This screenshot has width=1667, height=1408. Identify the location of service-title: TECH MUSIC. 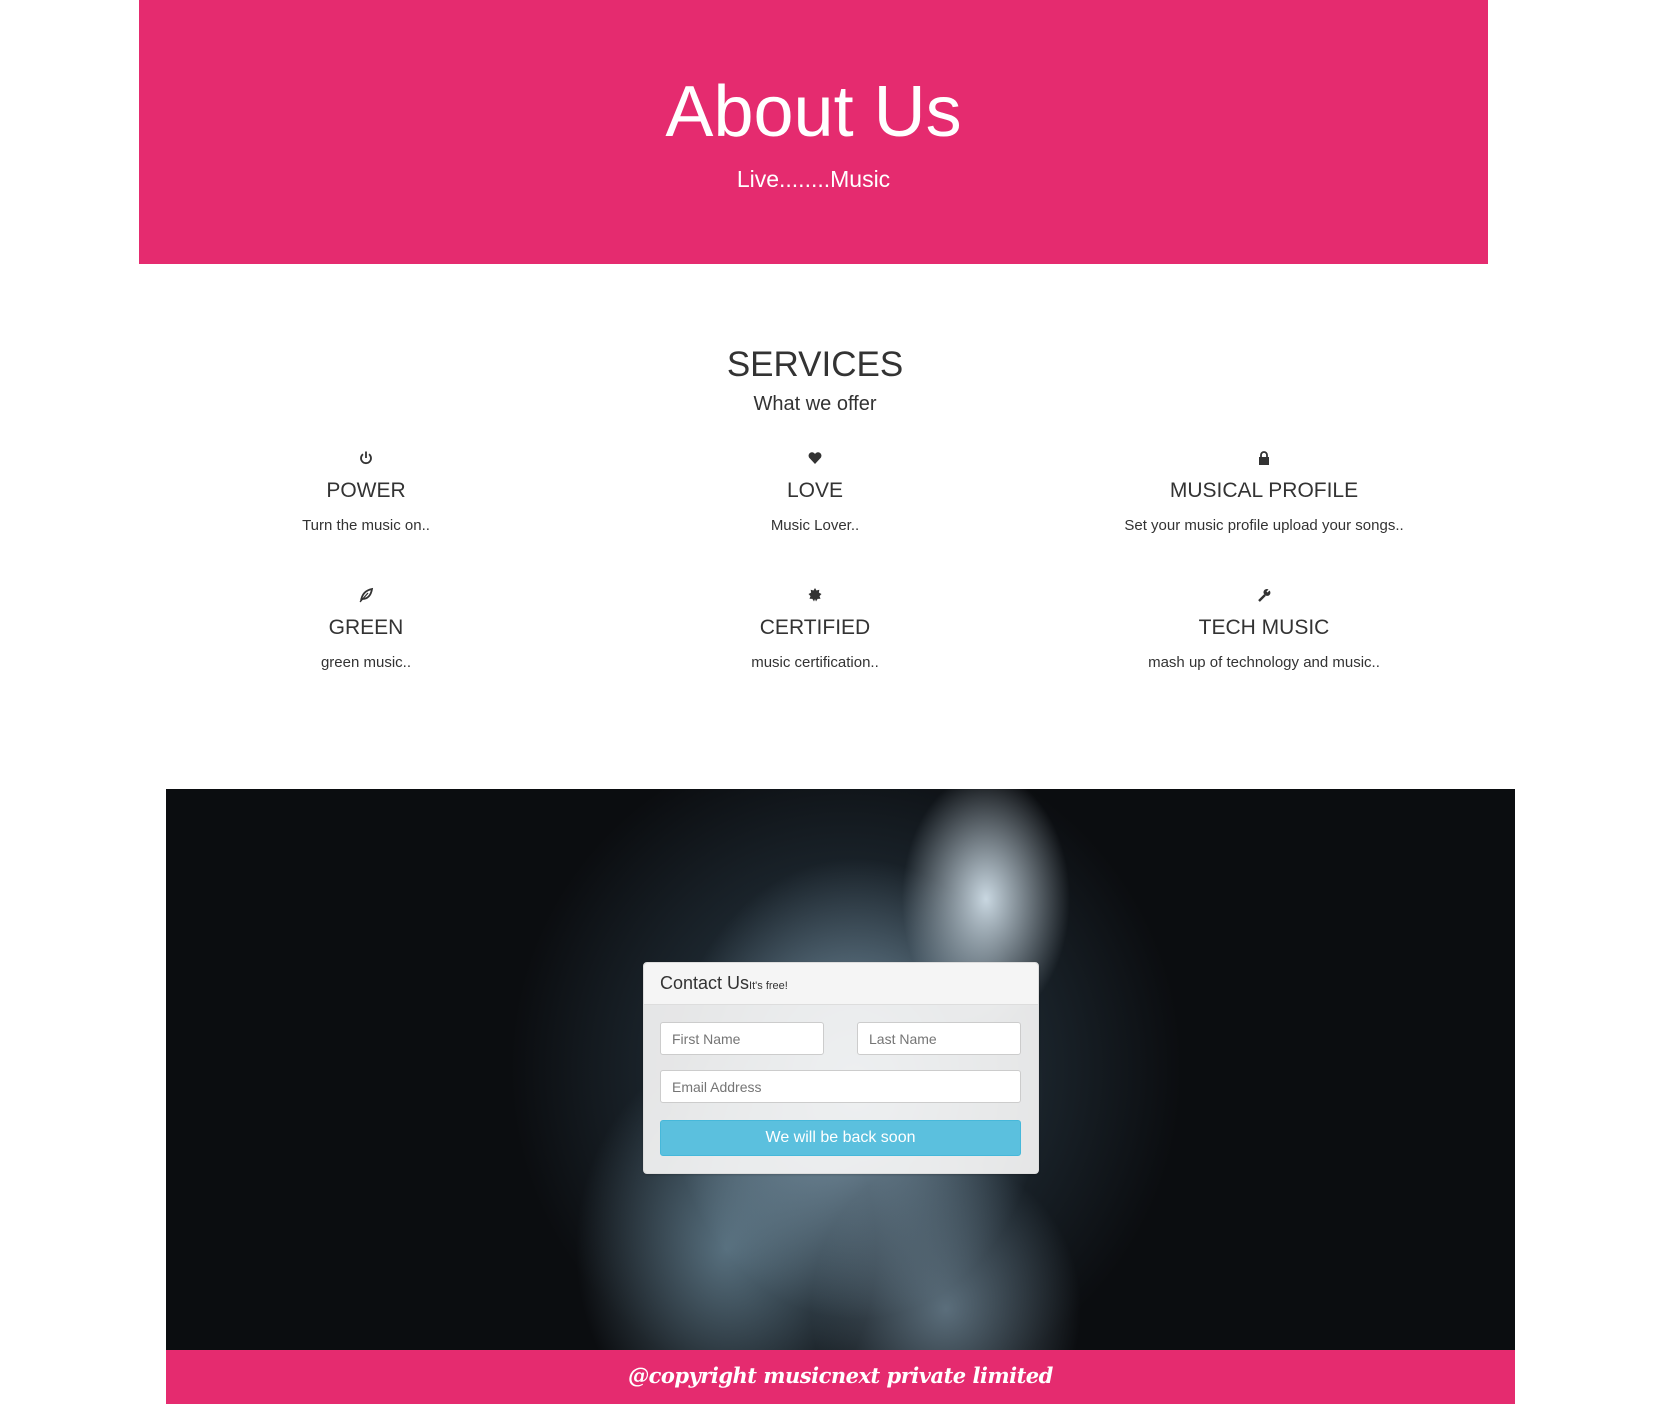
(1264, 627).